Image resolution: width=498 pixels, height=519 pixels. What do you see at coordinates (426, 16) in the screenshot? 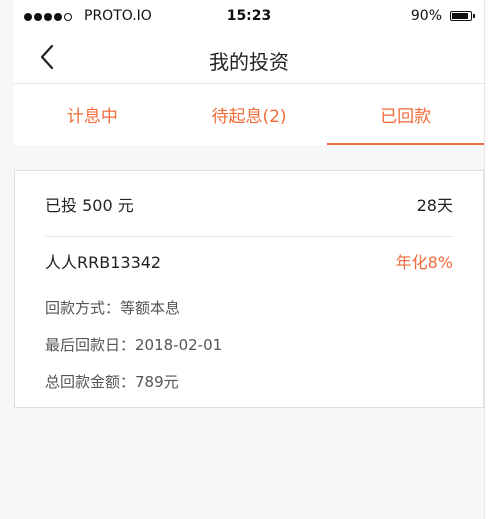
I see `battery-percent: 90%` at bounding box center [426, 16].